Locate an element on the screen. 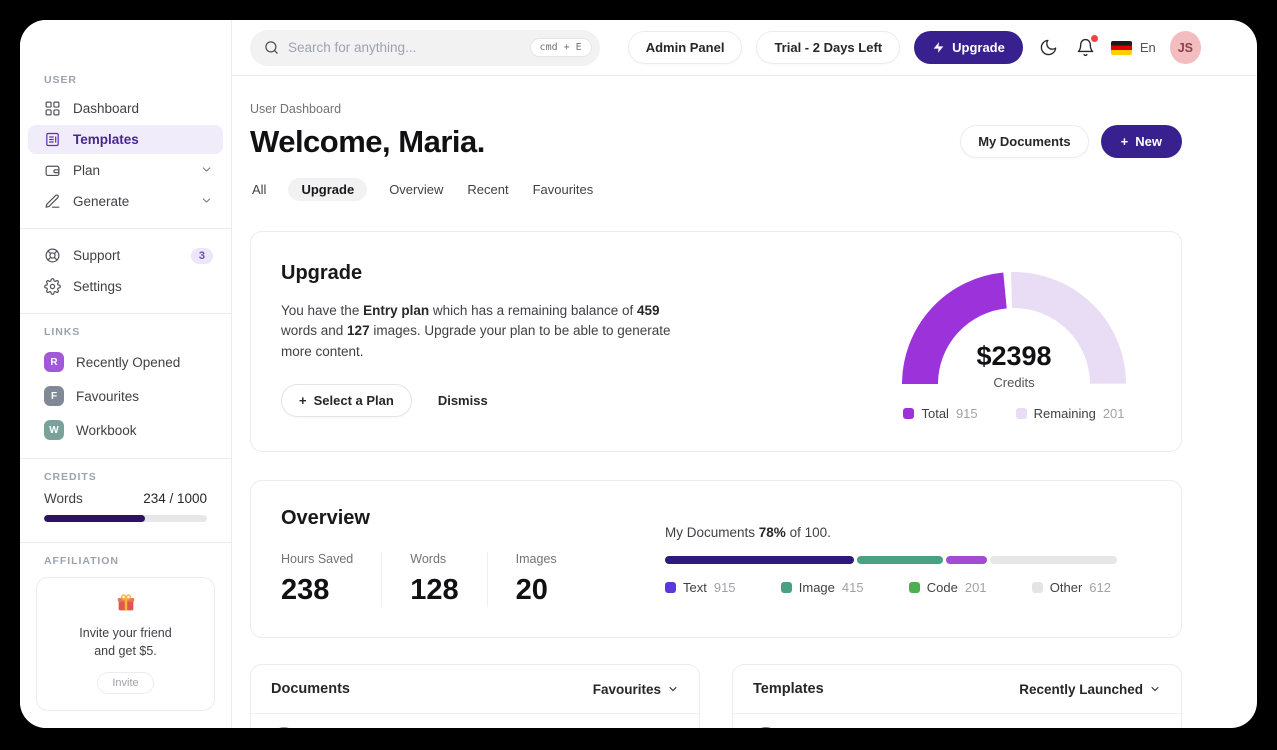 This screenshot has width=1277, height=750. sidebar-item-settings: Settings is located at coordinates (125, 286).